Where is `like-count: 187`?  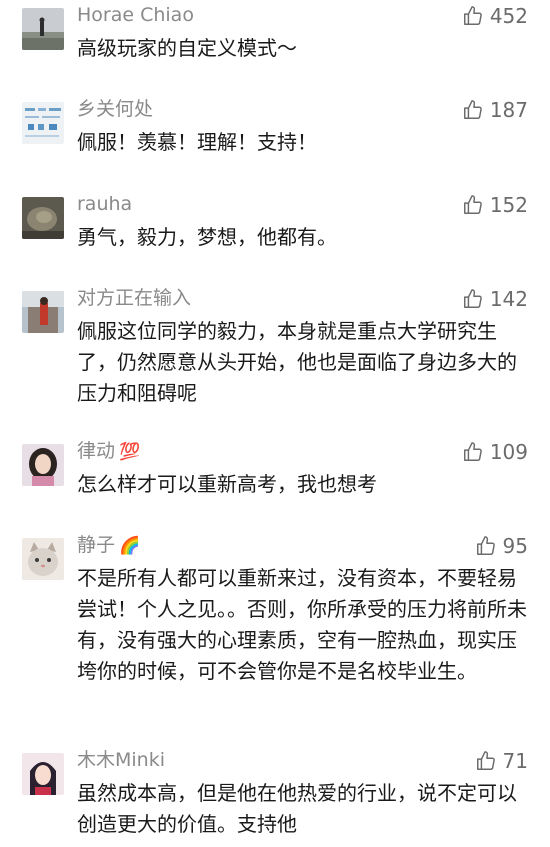 like-count: 187 is located at coordinates (508, 110).